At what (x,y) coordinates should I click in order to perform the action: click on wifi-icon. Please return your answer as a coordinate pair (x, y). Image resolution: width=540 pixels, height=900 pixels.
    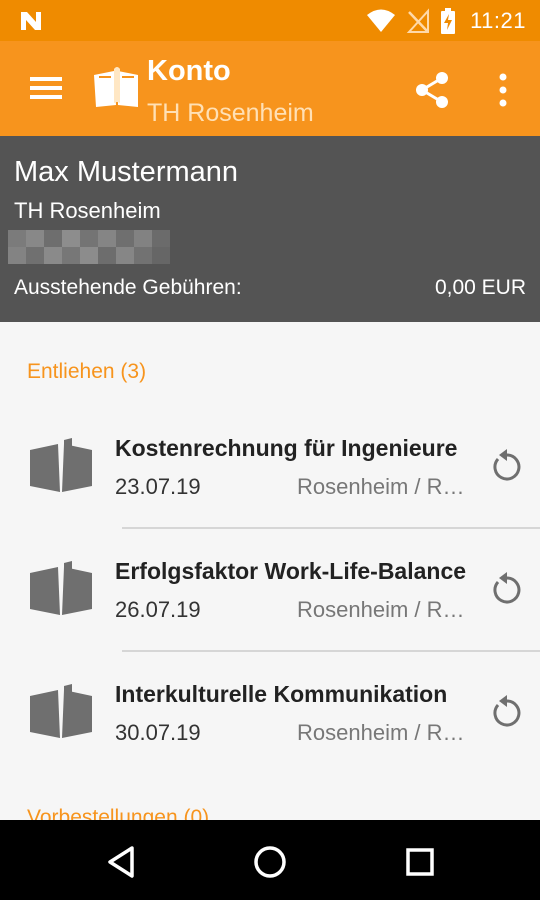
    Looking at the image, I should click on (381, 20).